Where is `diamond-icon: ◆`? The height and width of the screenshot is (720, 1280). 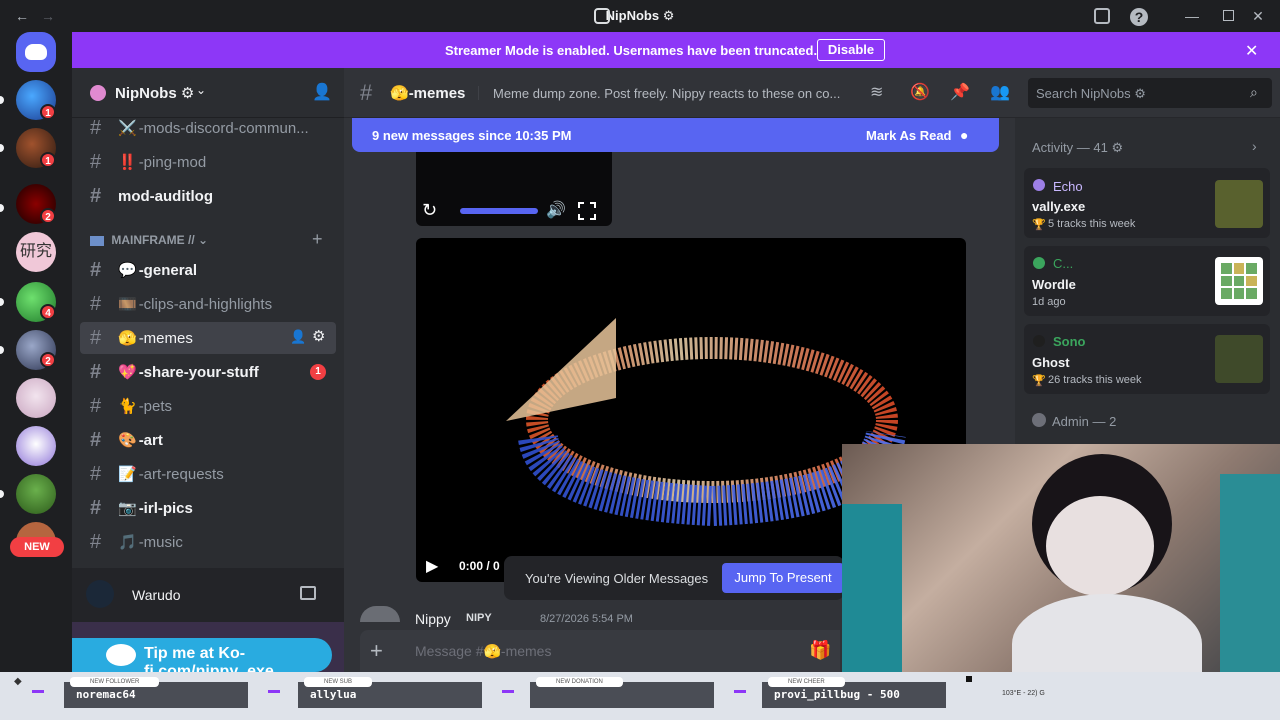
diamond-icon: ◆ is located at coordinates (18, 681).